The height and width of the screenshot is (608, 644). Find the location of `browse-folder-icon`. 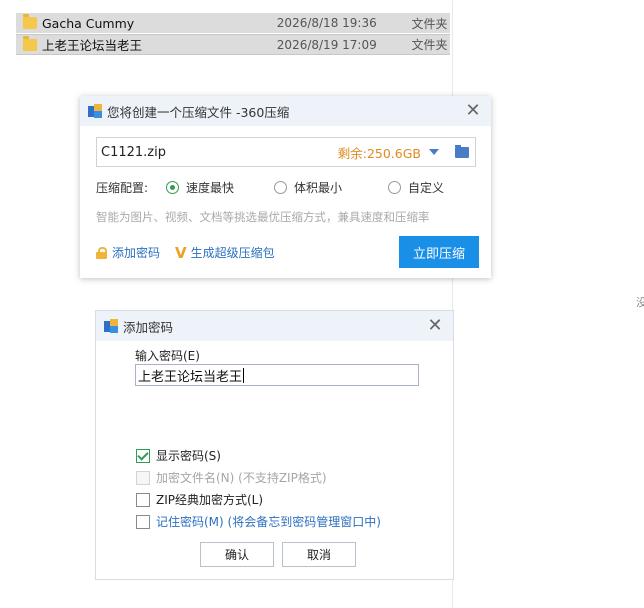

browse-folder-icon is located at coordinates (462, 151).